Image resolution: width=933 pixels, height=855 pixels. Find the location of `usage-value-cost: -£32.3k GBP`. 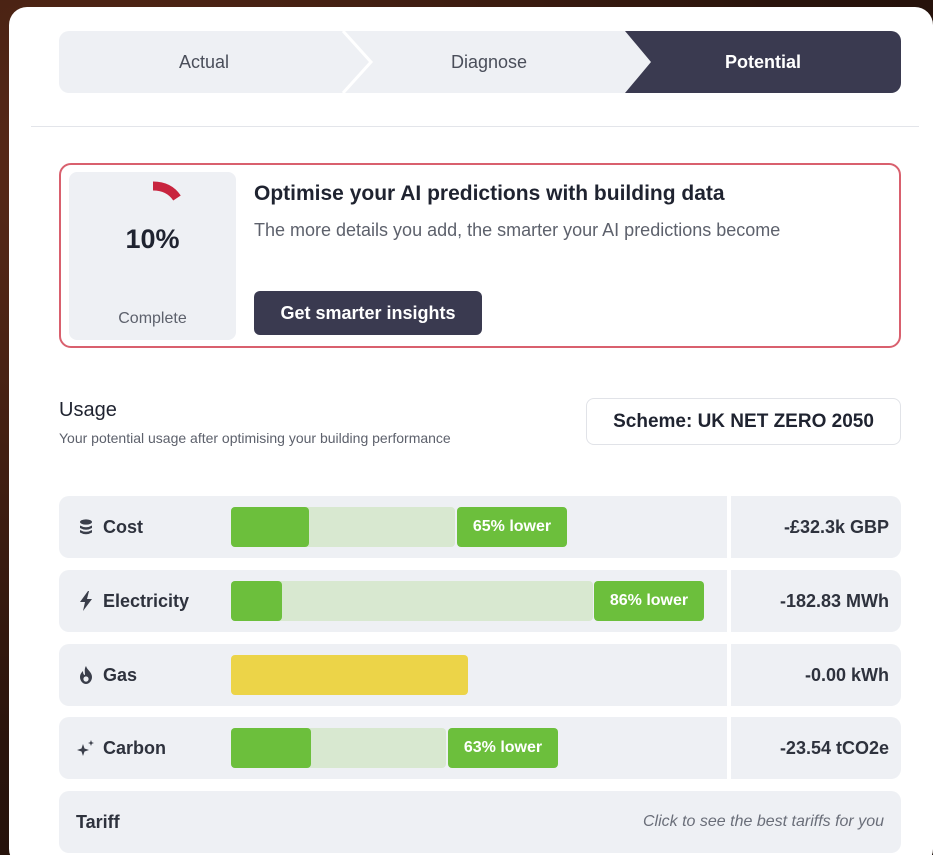

usage-value-cost: -£32.3k GBP is located at coordinates (816, 527).